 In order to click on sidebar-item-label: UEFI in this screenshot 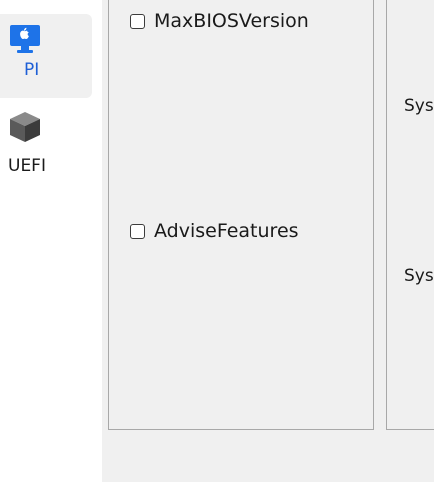, I will do `click(27, 166)`.